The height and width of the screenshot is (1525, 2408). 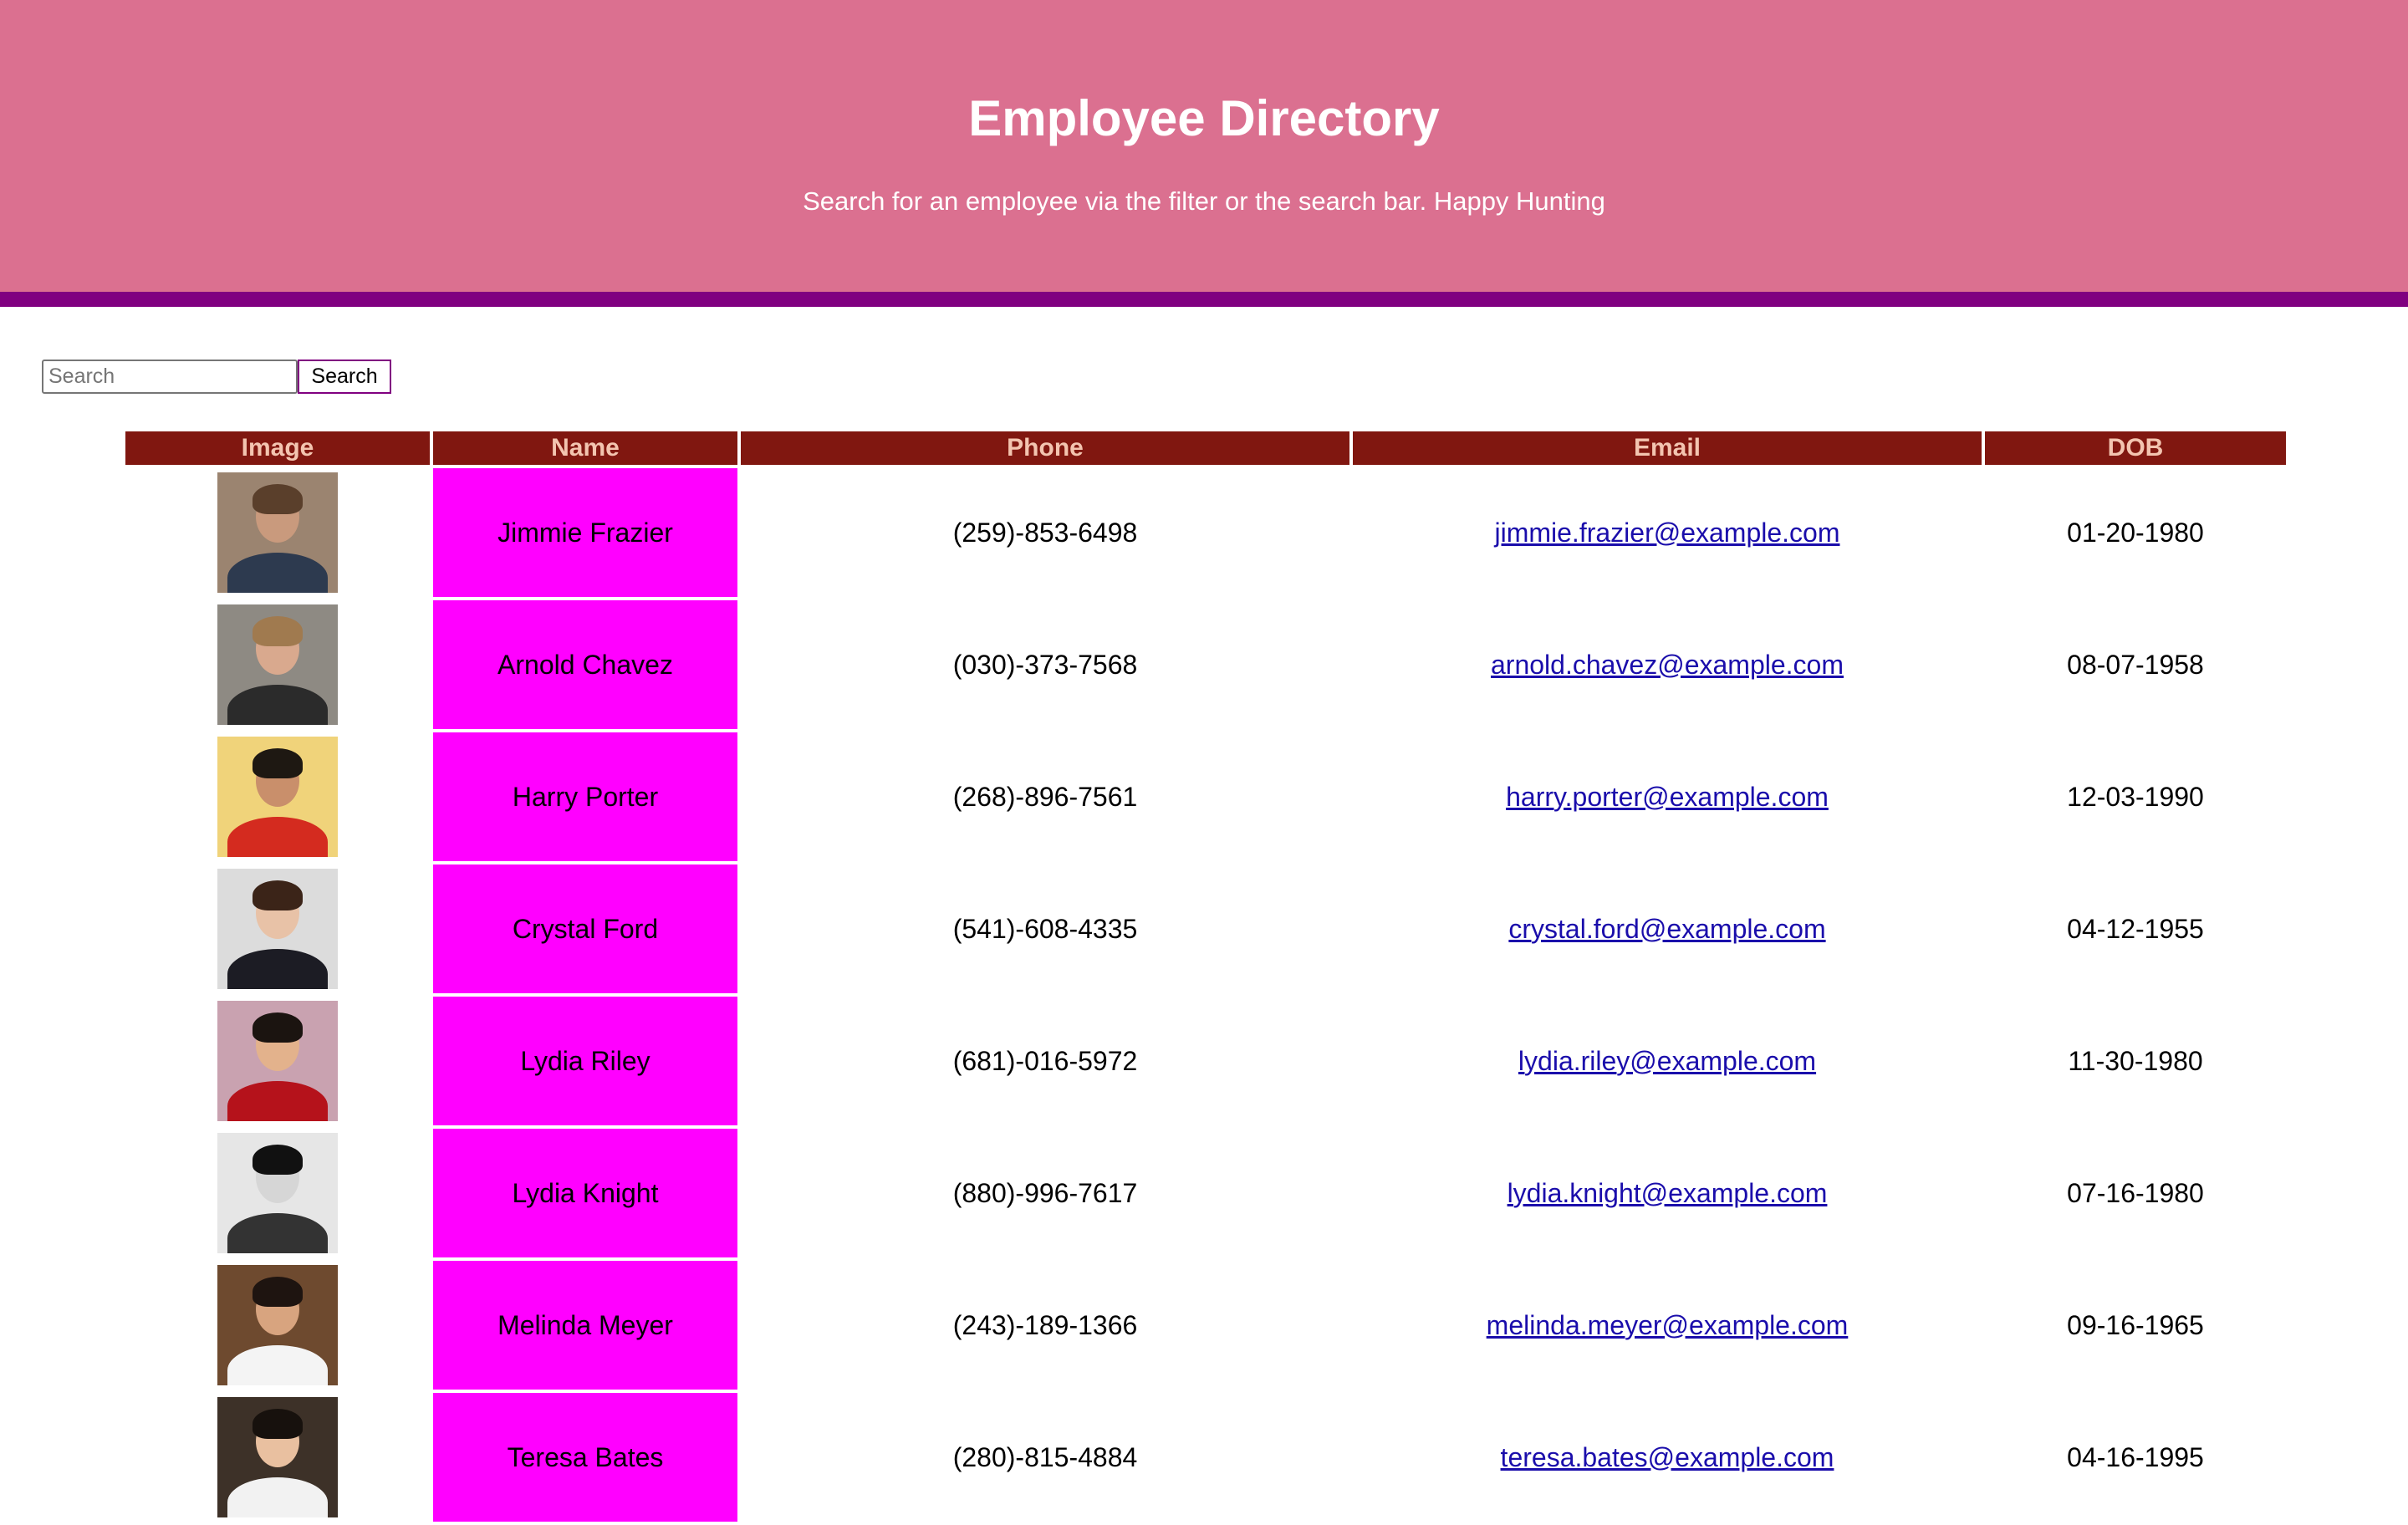 What do you see at coordinates (2135, 664) in the screenshot?
I see `dob-cell: 08-07-1958` at bounding box center [2135, 664].